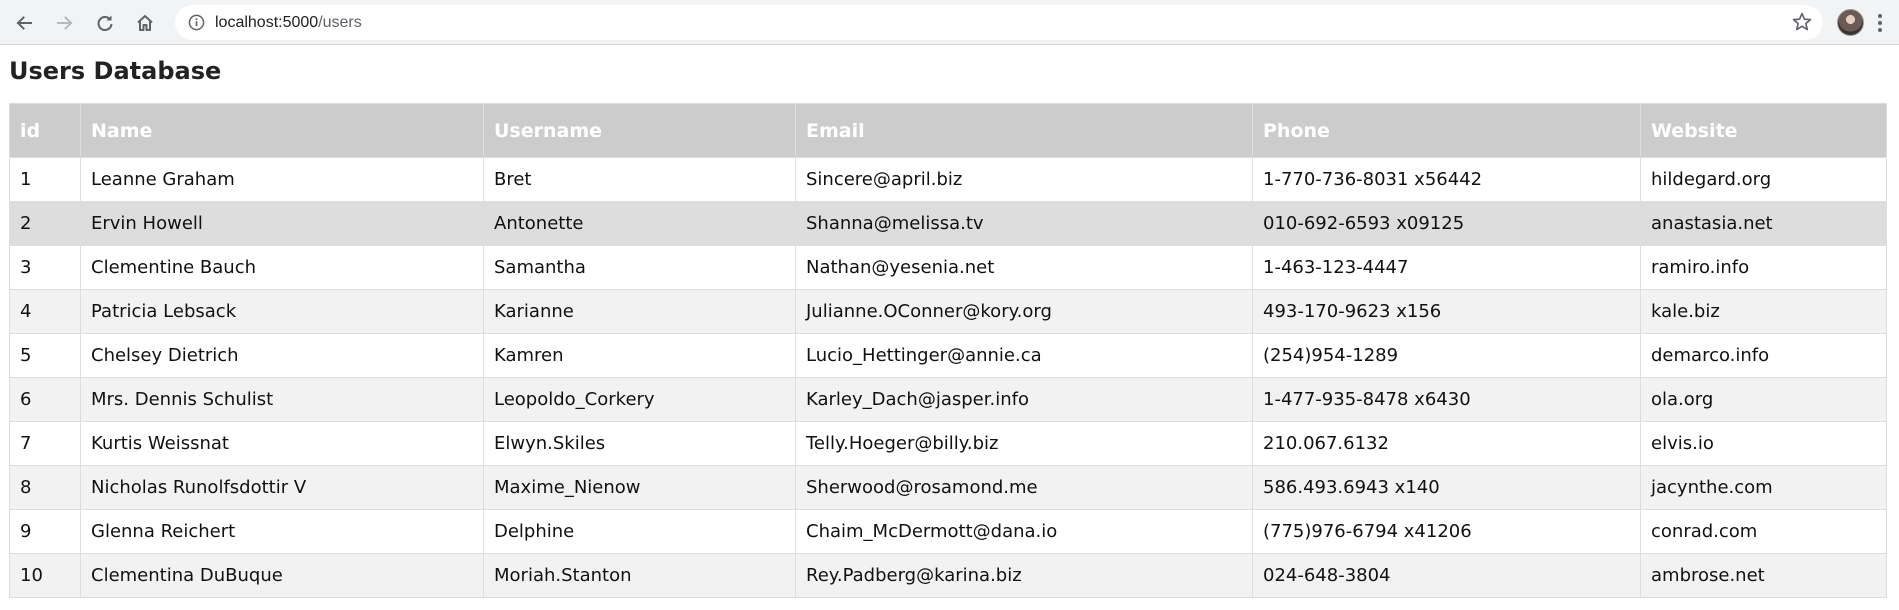 This screenshot has height=610, width=1899. I want to click on star-icon, so click(1802, 22).